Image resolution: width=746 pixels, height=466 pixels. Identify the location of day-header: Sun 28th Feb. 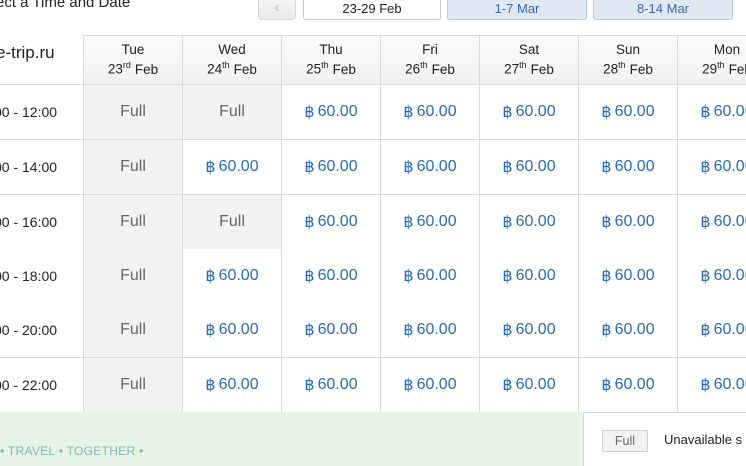
(628, 60).